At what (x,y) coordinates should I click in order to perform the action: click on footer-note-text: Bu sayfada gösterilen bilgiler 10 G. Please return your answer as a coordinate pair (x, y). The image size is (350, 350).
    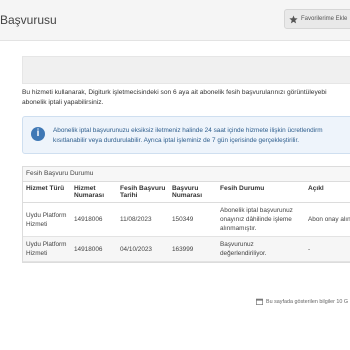
    Looking at the image, I should click on (307, 301).